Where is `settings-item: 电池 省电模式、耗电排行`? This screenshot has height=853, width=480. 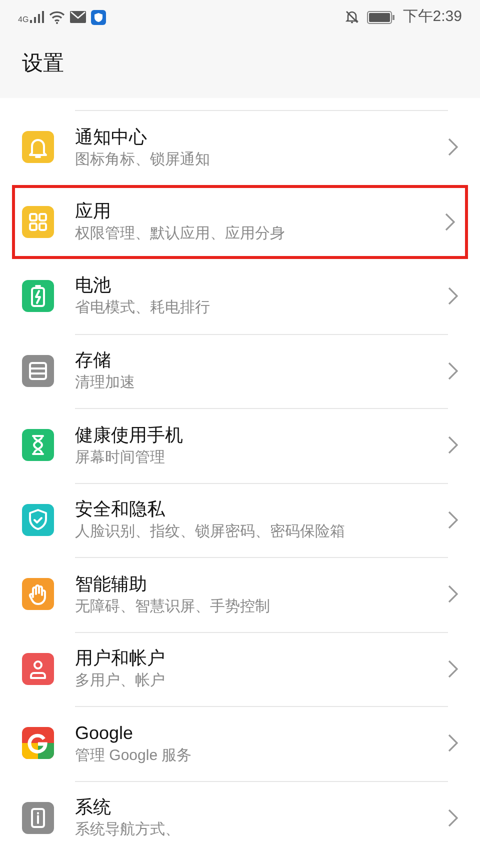 settings-item: 电池 省电模式、耗电排行 is located at coordinates (240, 296).